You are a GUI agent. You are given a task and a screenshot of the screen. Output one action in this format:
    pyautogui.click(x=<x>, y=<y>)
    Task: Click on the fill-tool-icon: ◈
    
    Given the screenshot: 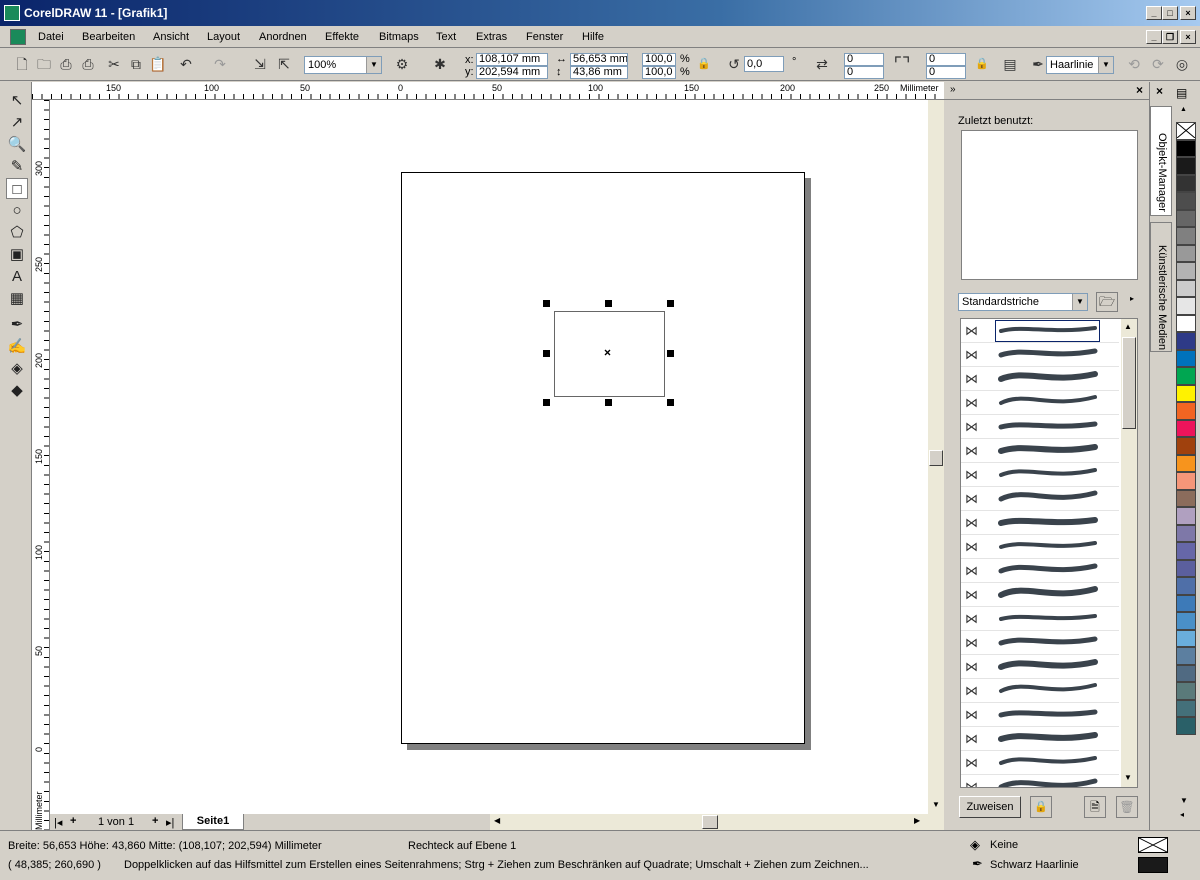 What is the action you would take?
    pyautogui.click(x=17, y=368)
    